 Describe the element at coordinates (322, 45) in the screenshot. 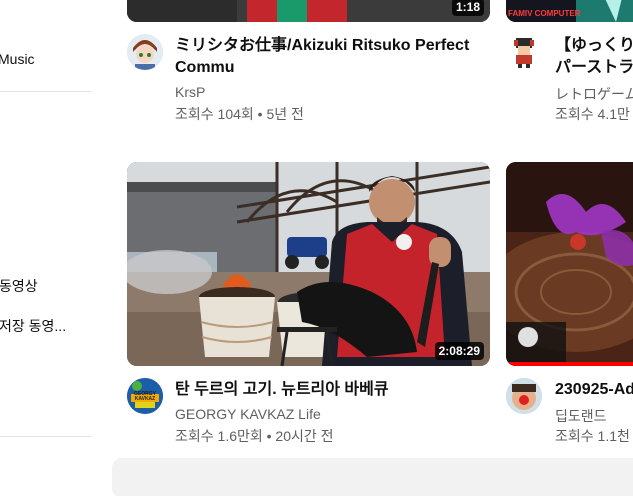

I see `video-title-line: ミリシタお仕事/Akizuki Ritsuko Perfect` at that location.